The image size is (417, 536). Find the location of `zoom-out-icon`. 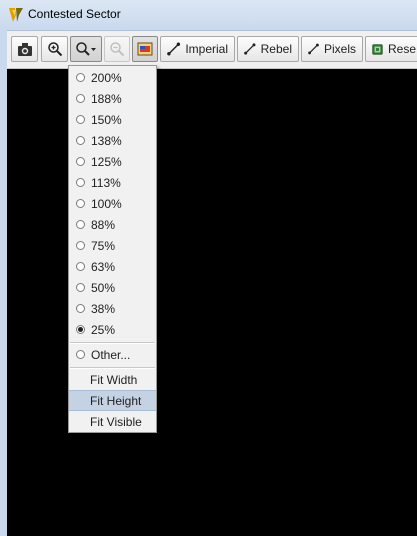

zoom-out-icon is located at coordinates (117, 49).